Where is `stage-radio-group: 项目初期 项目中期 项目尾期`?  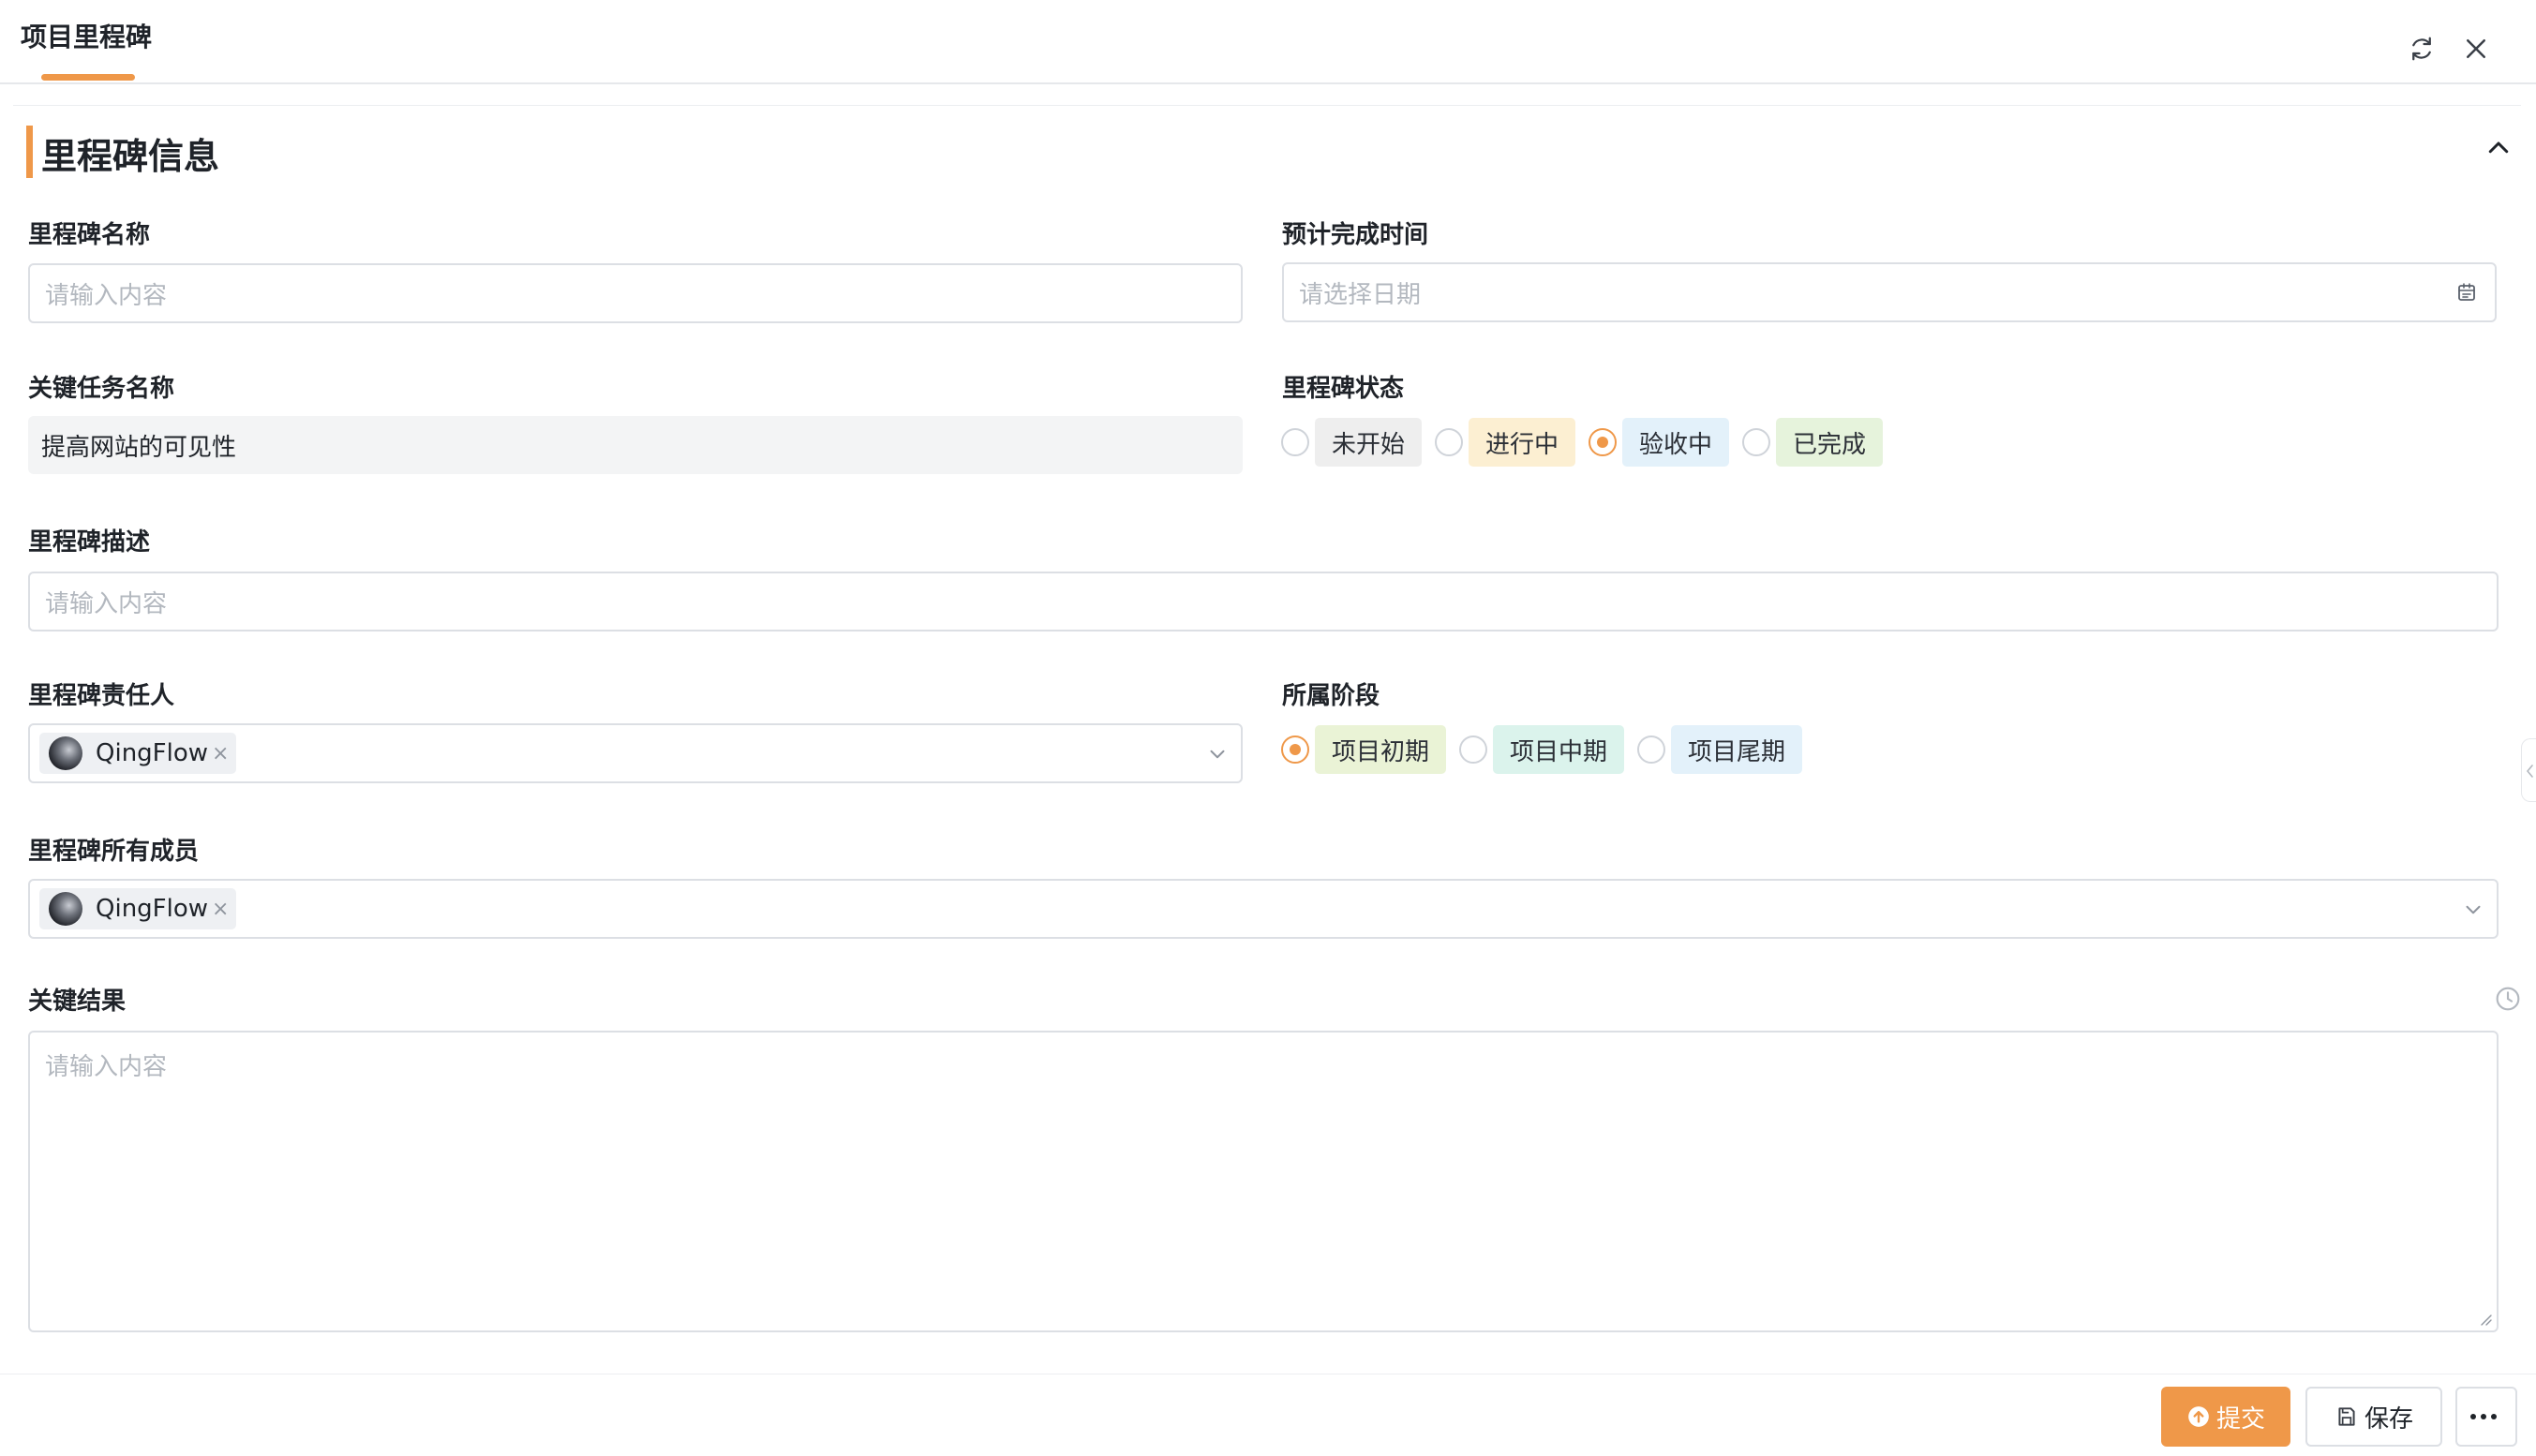 stage-radio-group: 项目初期 项目中期 项目尾期 is located at coordinates (1548, 749).